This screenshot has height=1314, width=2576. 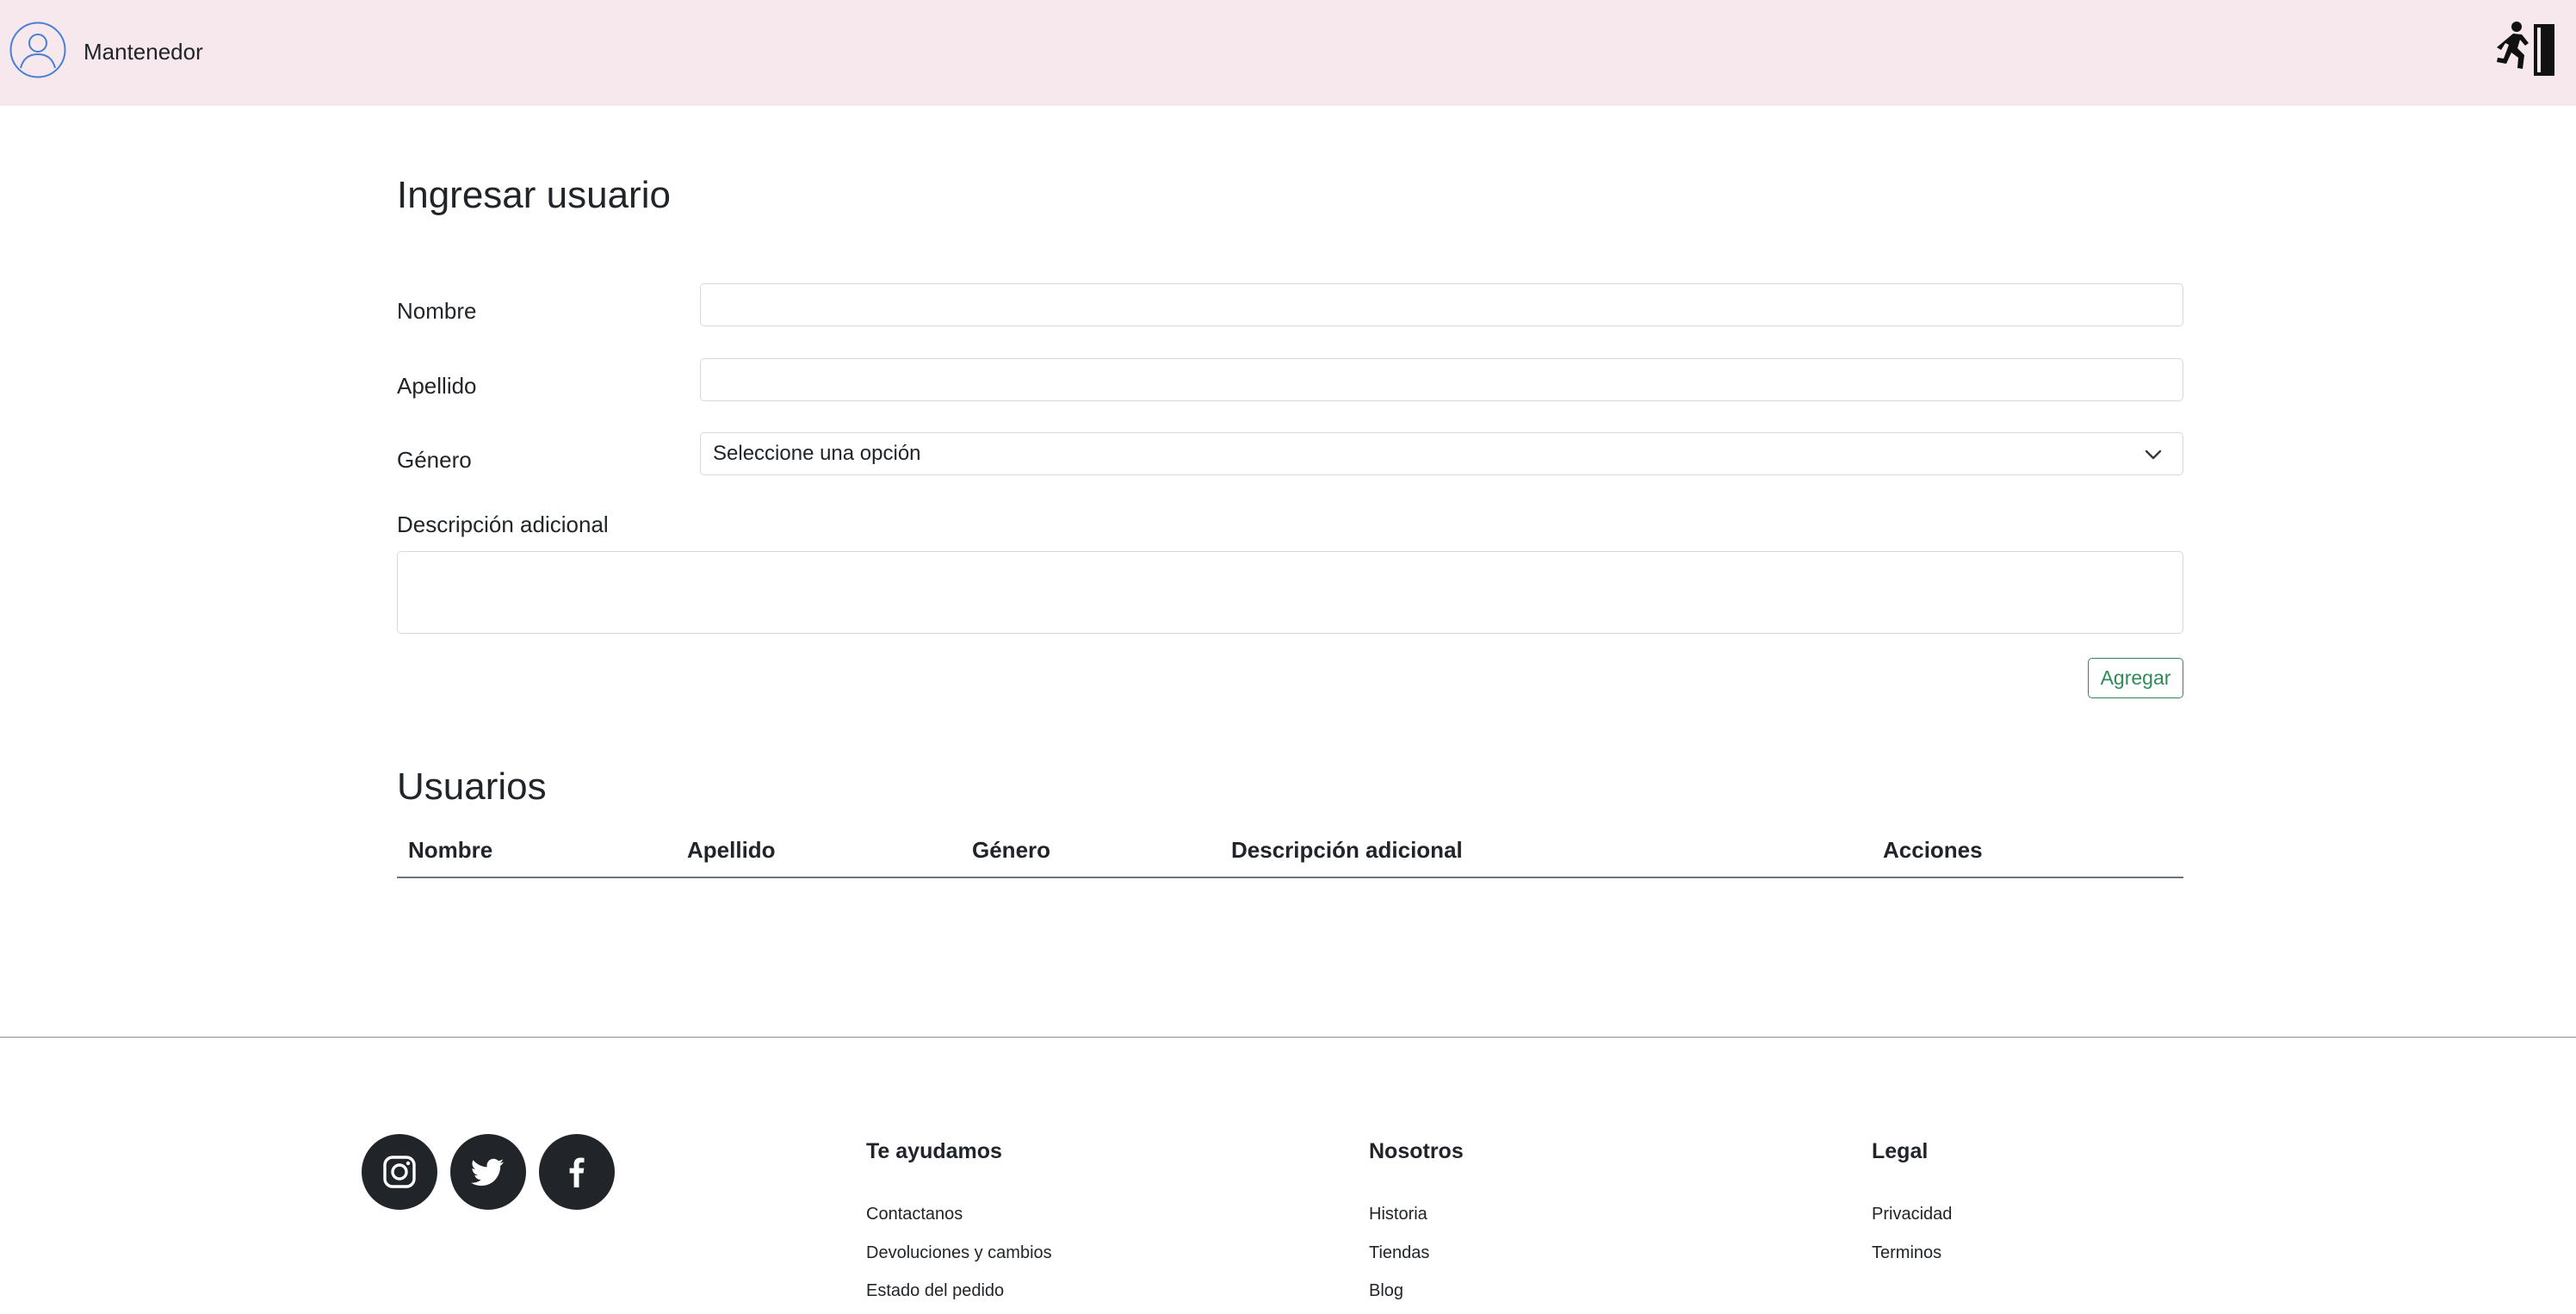 I want to click on facebook-button, so click(x=577, y=1172).